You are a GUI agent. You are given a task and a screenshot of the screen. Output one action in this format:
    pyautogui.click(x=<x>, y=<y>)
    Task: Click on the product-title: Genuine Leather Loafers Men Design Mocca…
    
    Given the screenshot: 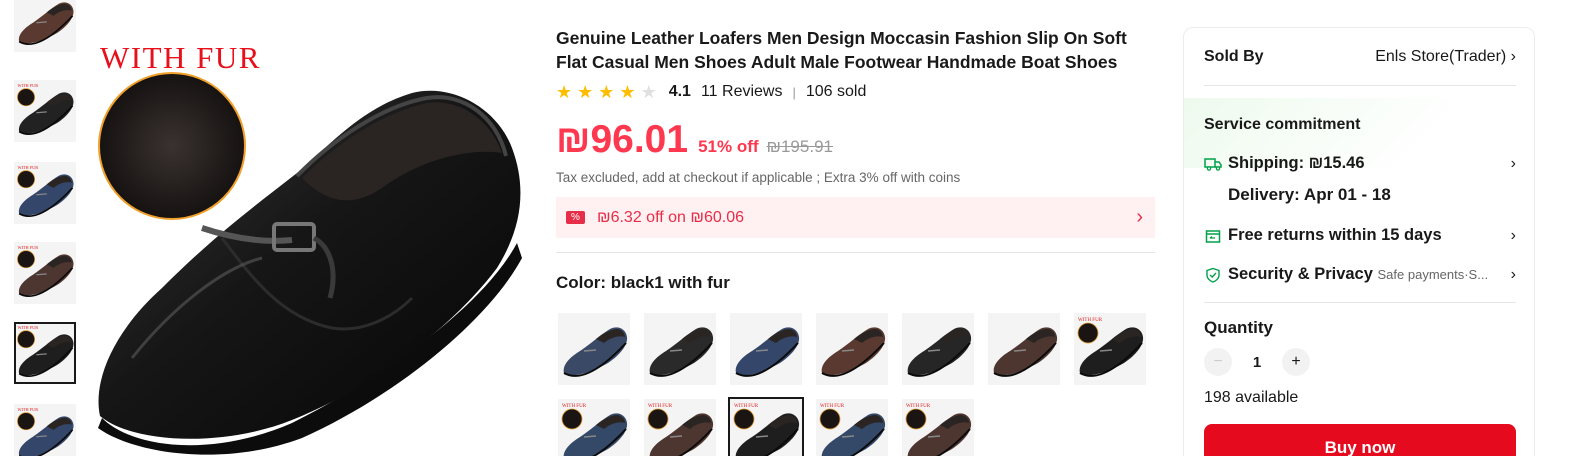 What is the action you would take?
    pyautogui.click(x=841, y=50)
    